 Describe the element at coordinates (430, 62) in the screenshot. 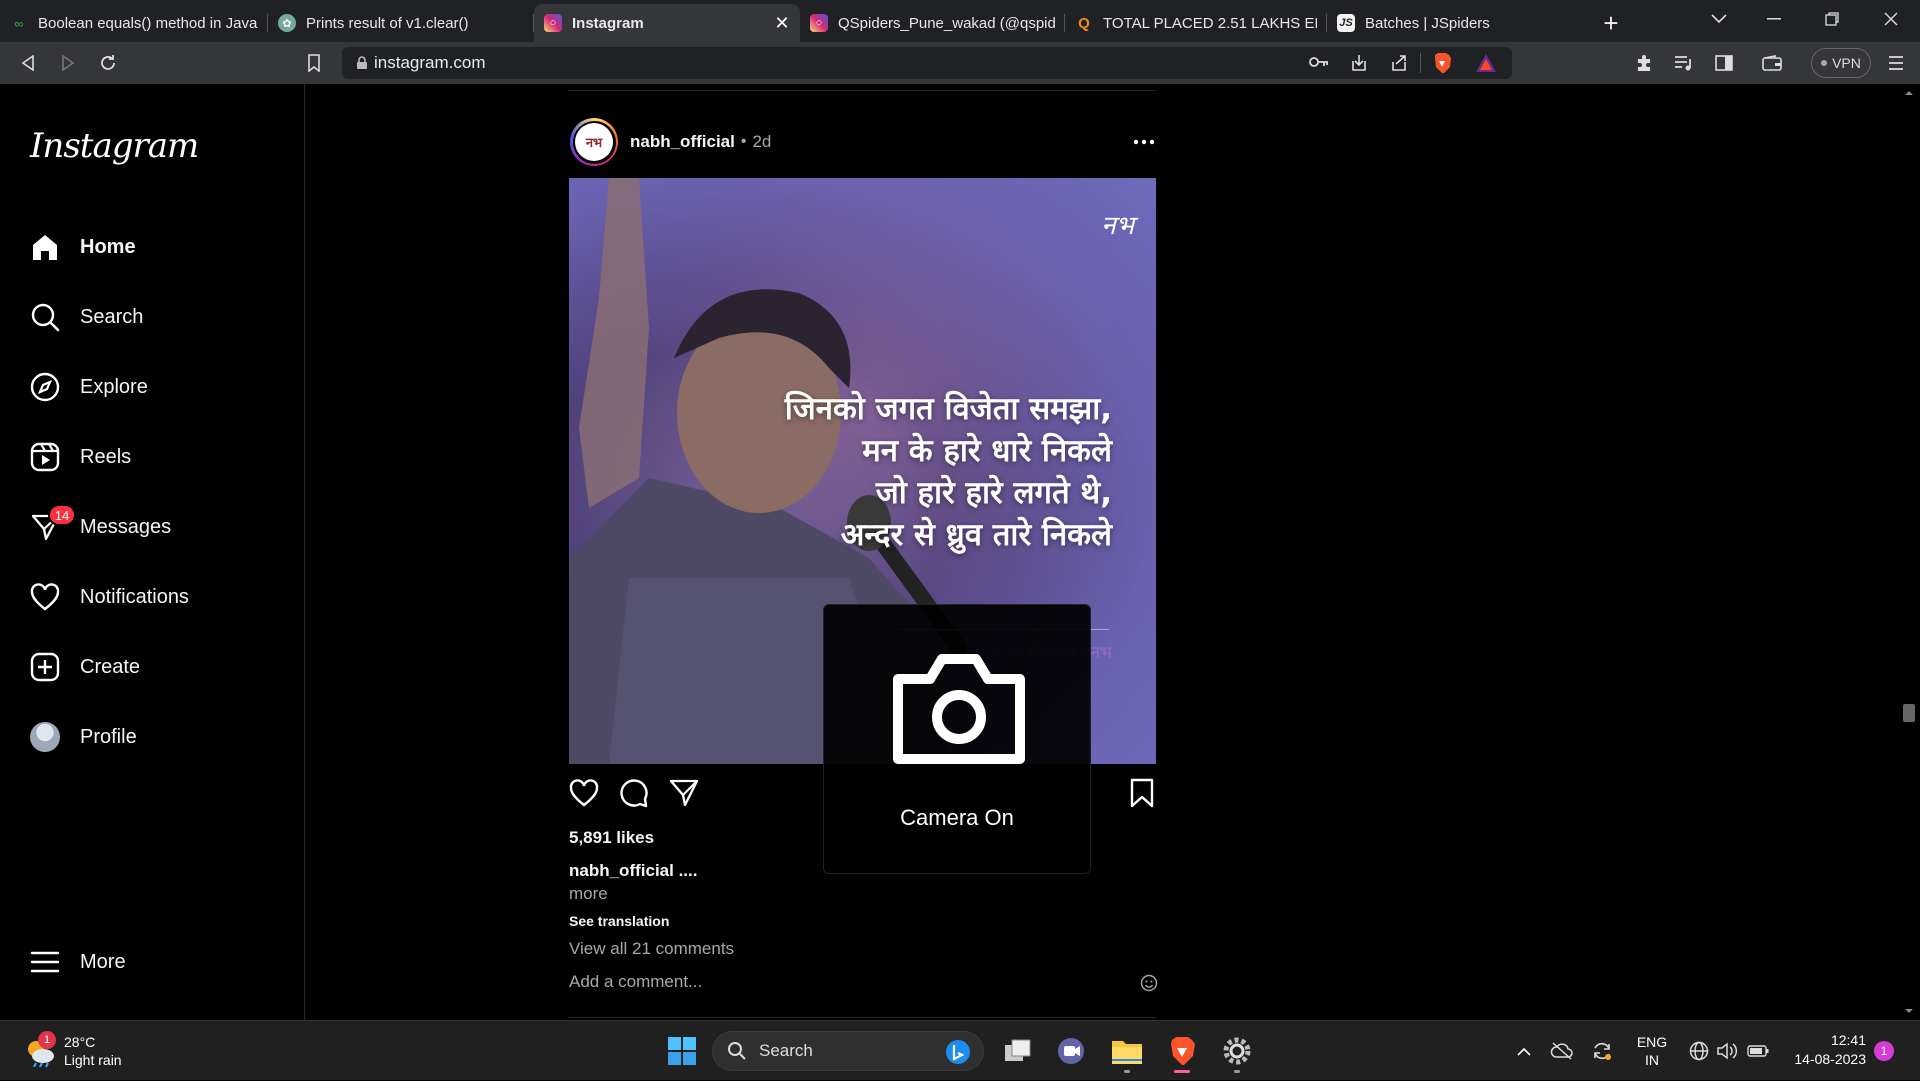

I see `url-text: instagram.com` at that location.